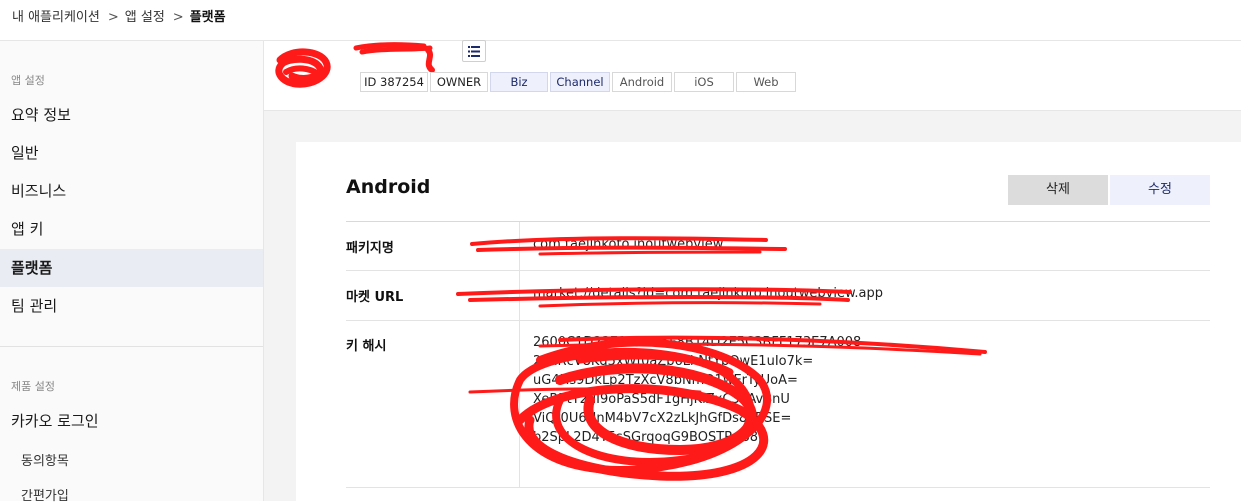  Describe the element at coordinates (628, 244) in the screenshot. I see `package-name-value: com.taejinkoto.inoutwebview` at that location.